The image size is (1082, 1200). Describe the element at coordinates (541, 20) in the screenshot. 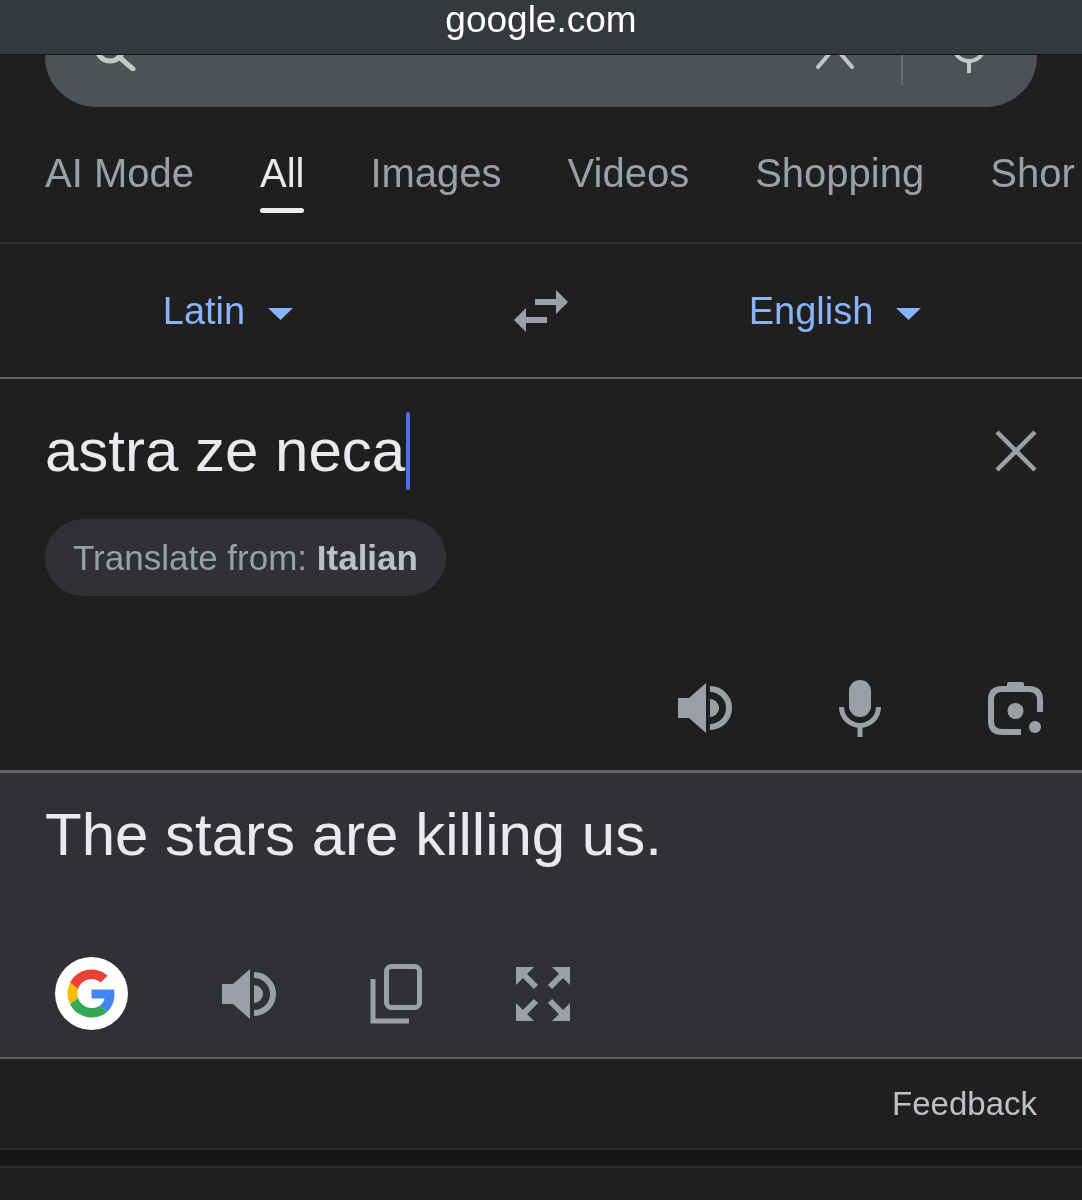

I see `url-text: google.com` at that location.